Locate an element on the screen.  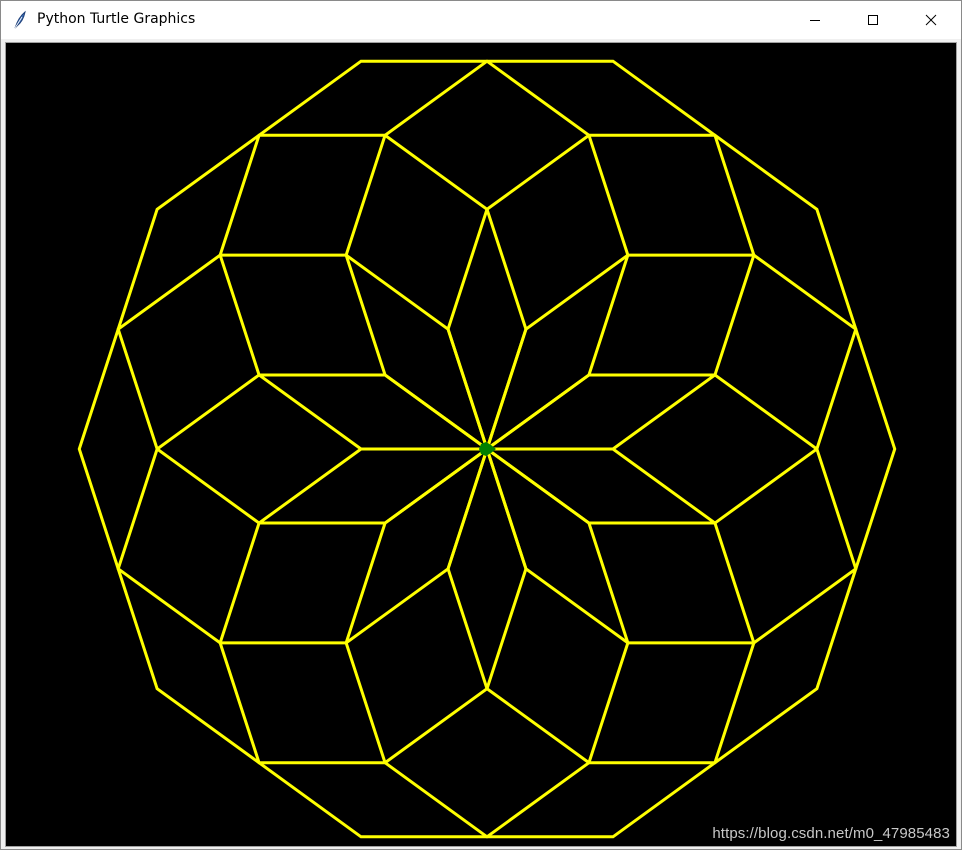
title-bar: Python Turtle Graphics is located at coordinates (481, 20).